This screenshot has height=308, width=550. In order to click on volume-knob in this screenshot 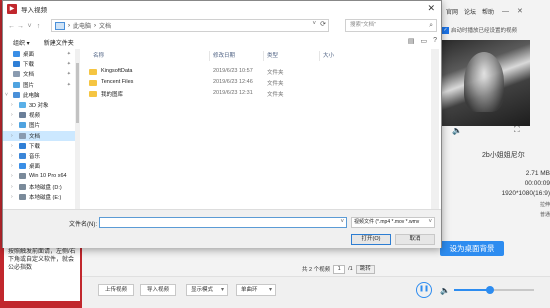, I will do `click(489, 290)`.